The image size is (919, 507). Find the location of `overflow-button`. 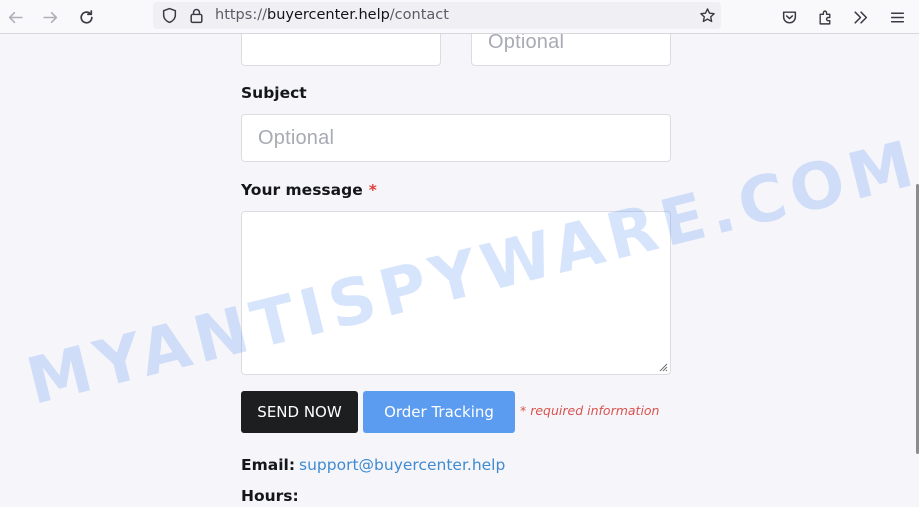

overflow-button is located at coordinates (860, 17).